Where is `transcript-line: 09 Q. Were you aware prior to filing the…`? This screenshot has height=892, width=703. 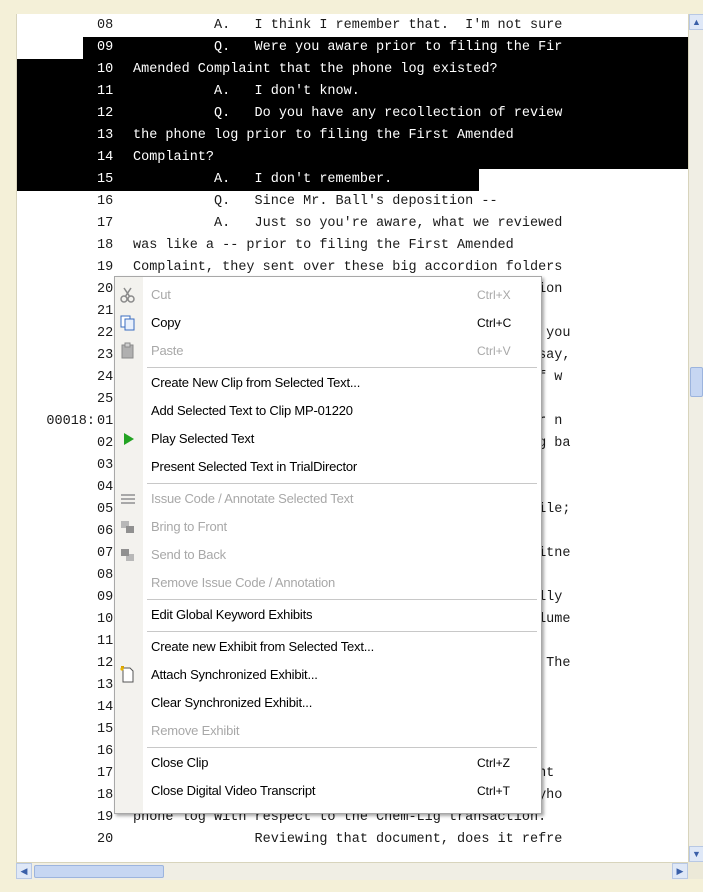
transcript-line: 09 Q. Were you aware prior to filing the… is located at coordinates (353, 48).